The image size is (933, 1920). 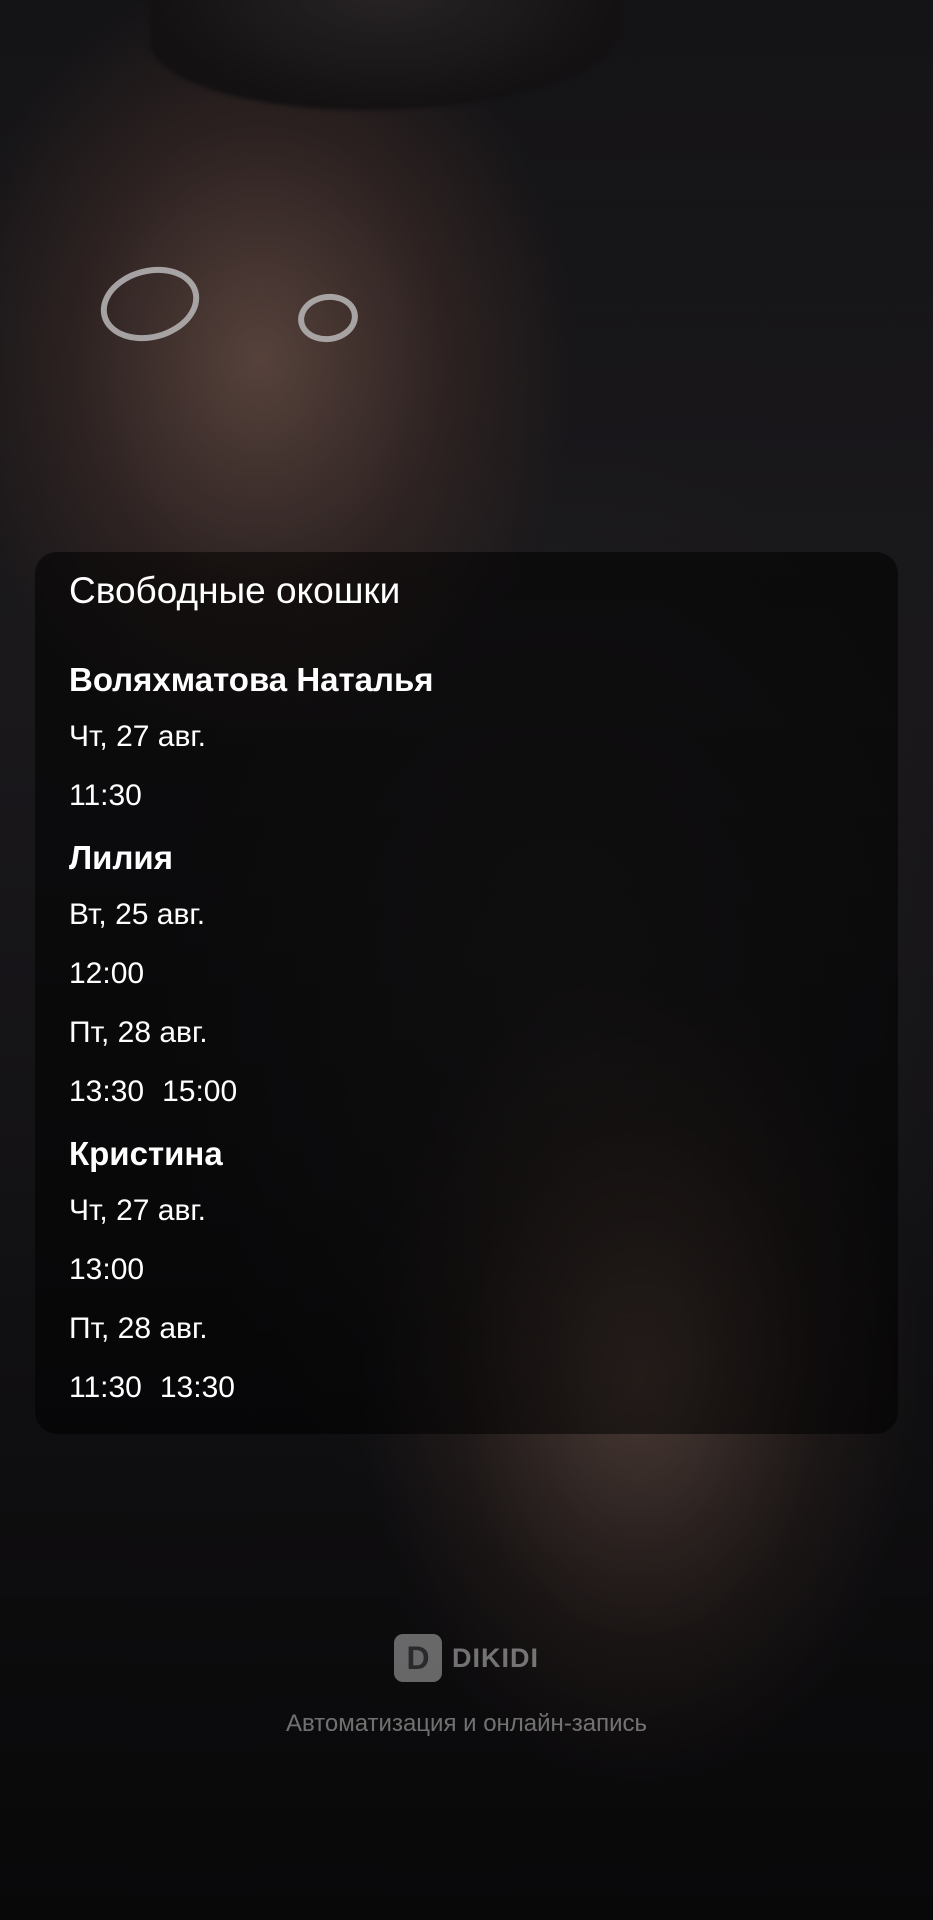 I want to click on time-slots-row: 13:30 15:00, so click(x=469, y=1092).